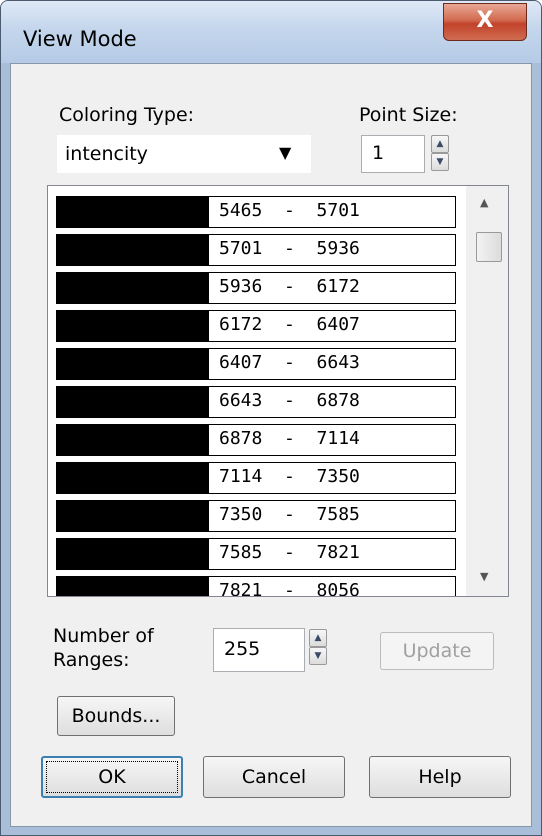 Image resolution: width=542 pixels, height=836 pixels. Describe the element at coordinates (289, 438) in the screenshot. I see `range-text: 6878 - 7114` at that location.